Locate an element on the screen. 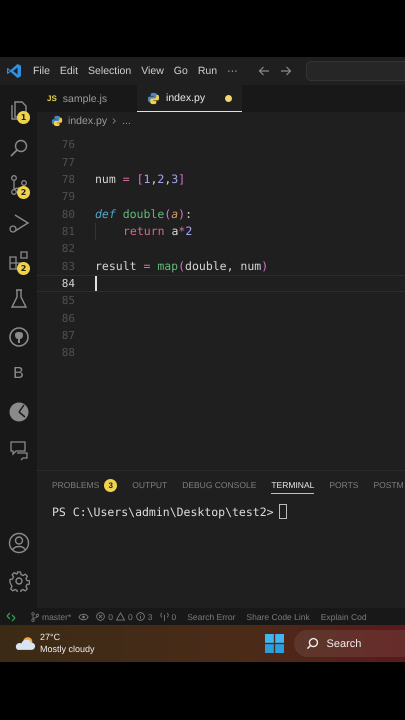 The image size is (405, 720). panel-tab-label: PROBLEMS is located at coordinates (76, 485).